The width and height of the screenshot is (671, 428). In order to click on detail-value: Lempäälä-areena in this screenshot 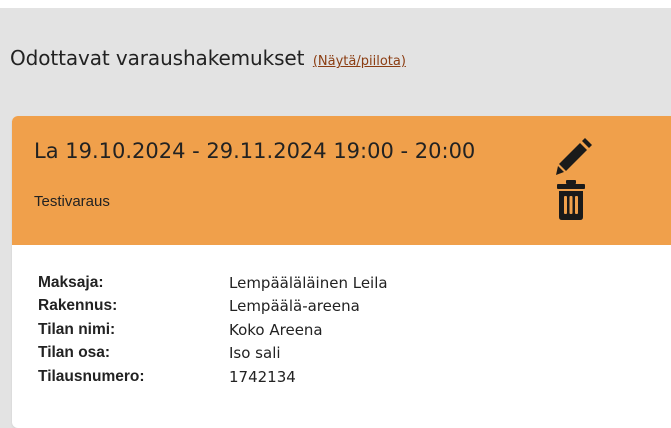, I will do `click(294, 306)`.